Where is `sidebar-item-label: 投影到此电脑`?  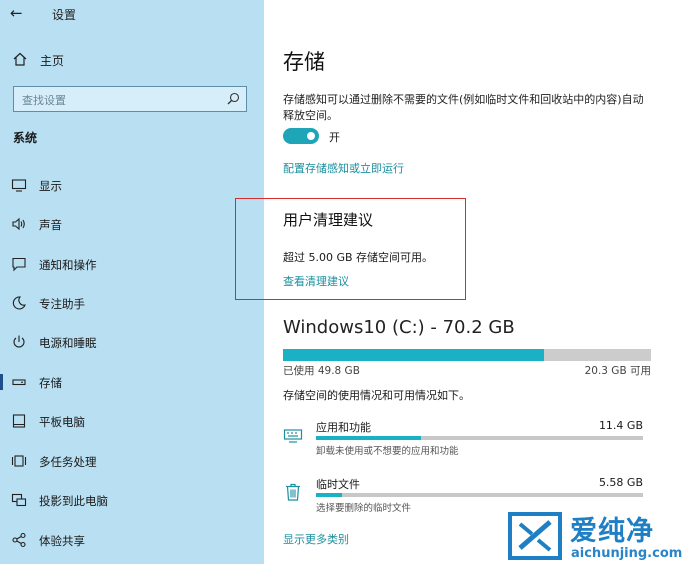
sidebar-item-label: 投影到此电脑 is located at coordinates (73, 501).